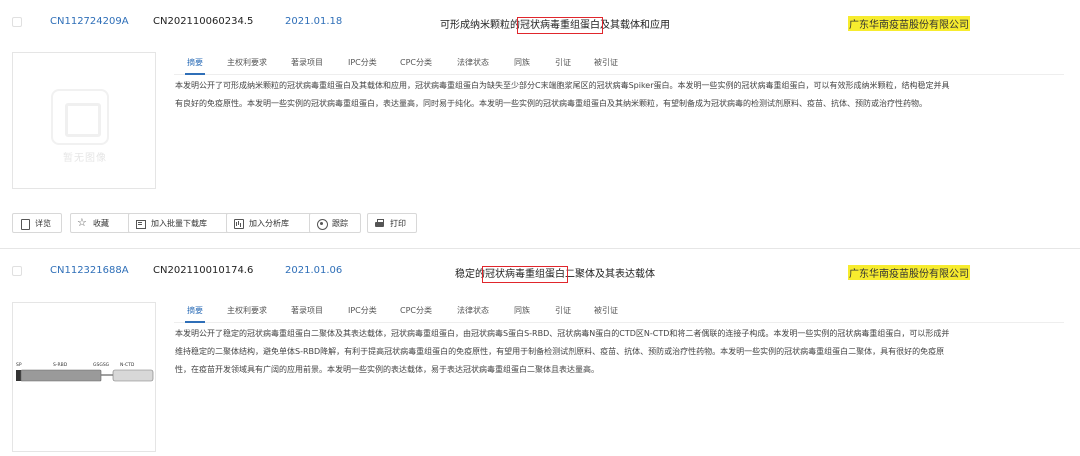 The width and height of the screenshot is (1080, 456). Describe the element at coordinates (392, 223) in the screenshot. I see `print-button: 打印` at that location.